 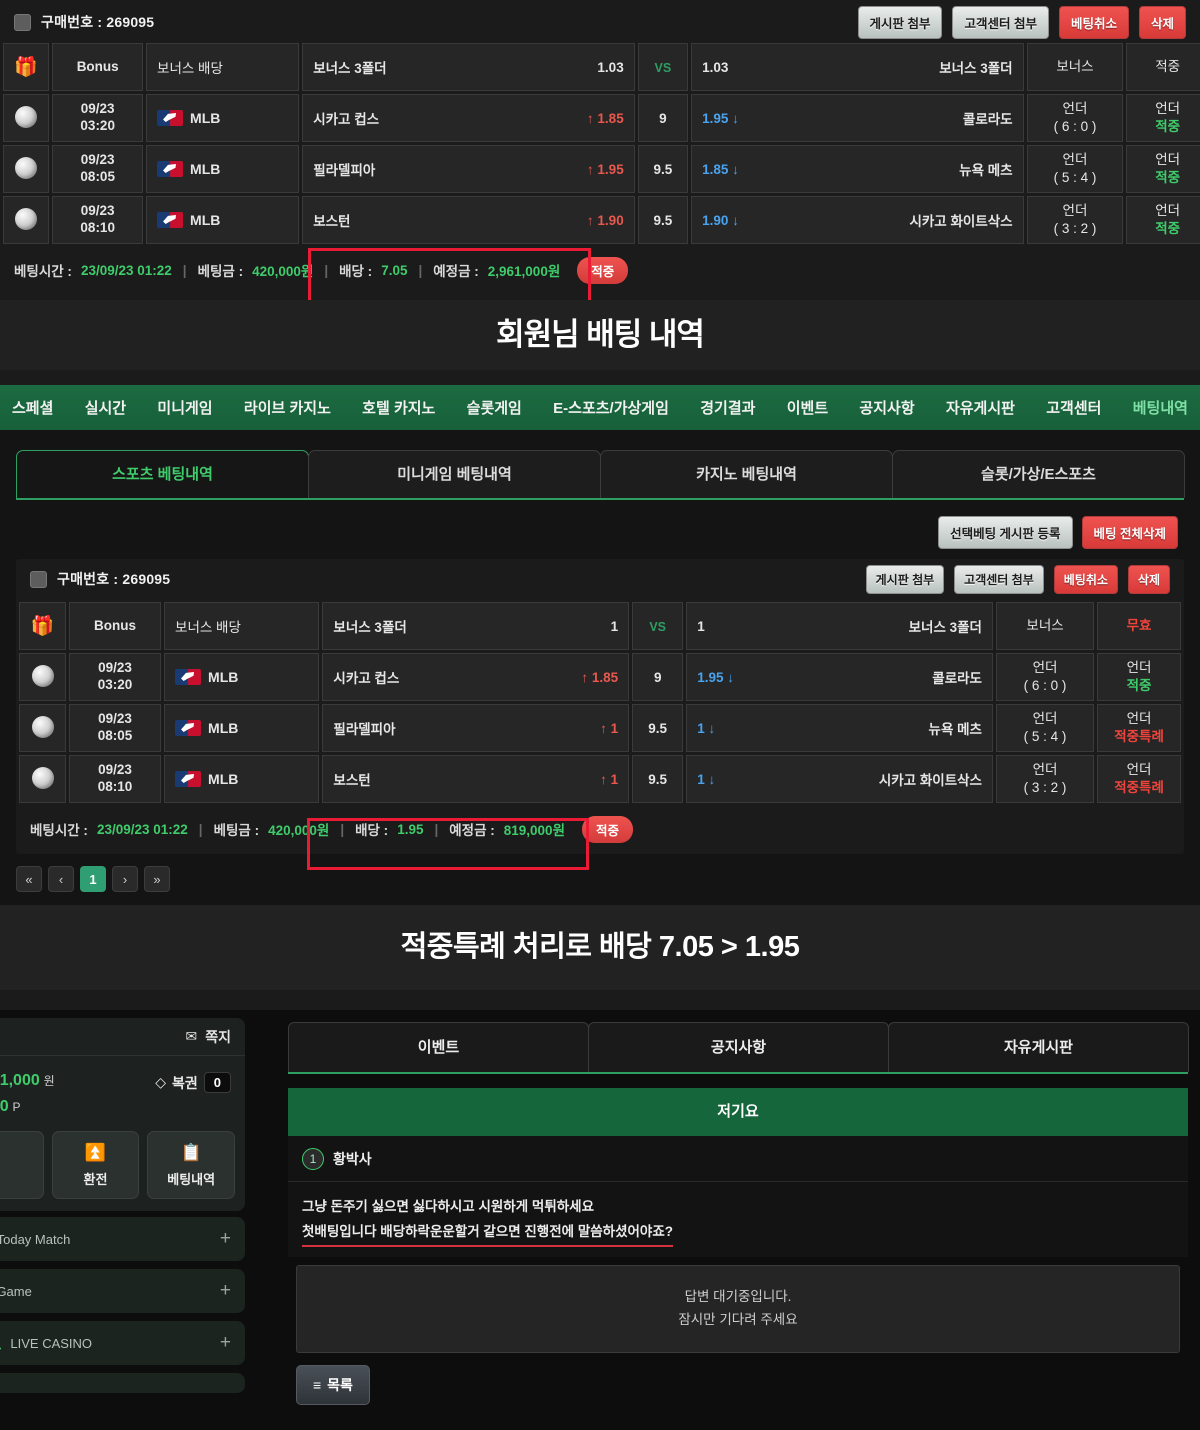 What do you see at coordinates (372, 830) in the screenshot?
I see `odds-label: 배당 :` at bounding box center [372, 830].